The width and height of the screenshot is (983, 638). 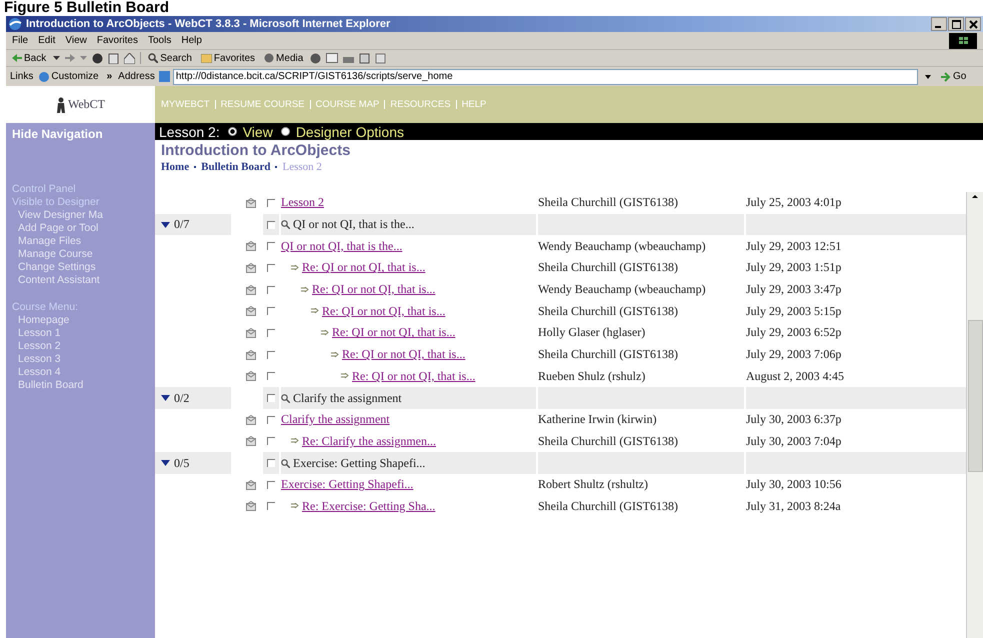 I want to click on post-date: July 29, 2003 3:47p, so click(x=794, y=290).